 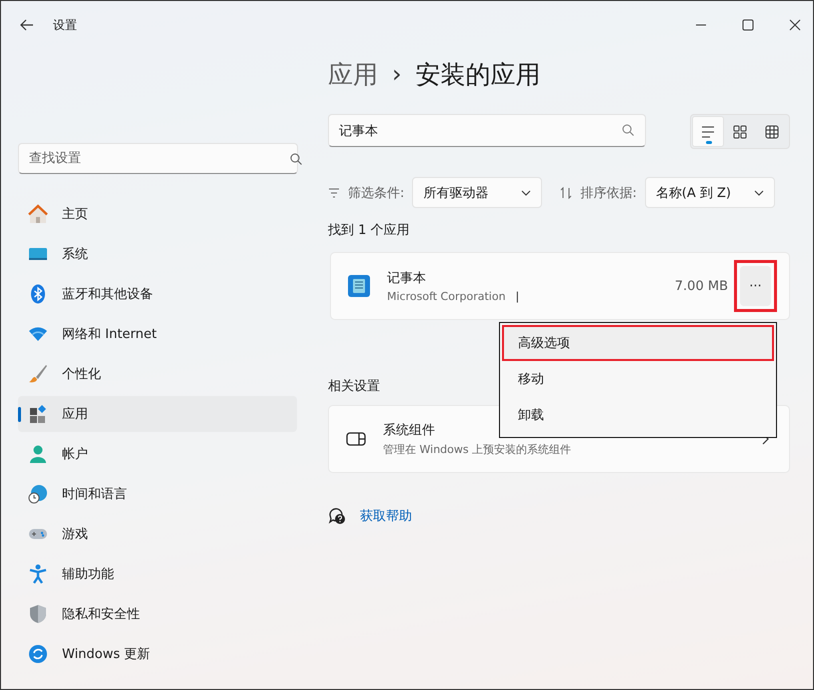 I want to click on list-view-button, so click(x=708, y=131).